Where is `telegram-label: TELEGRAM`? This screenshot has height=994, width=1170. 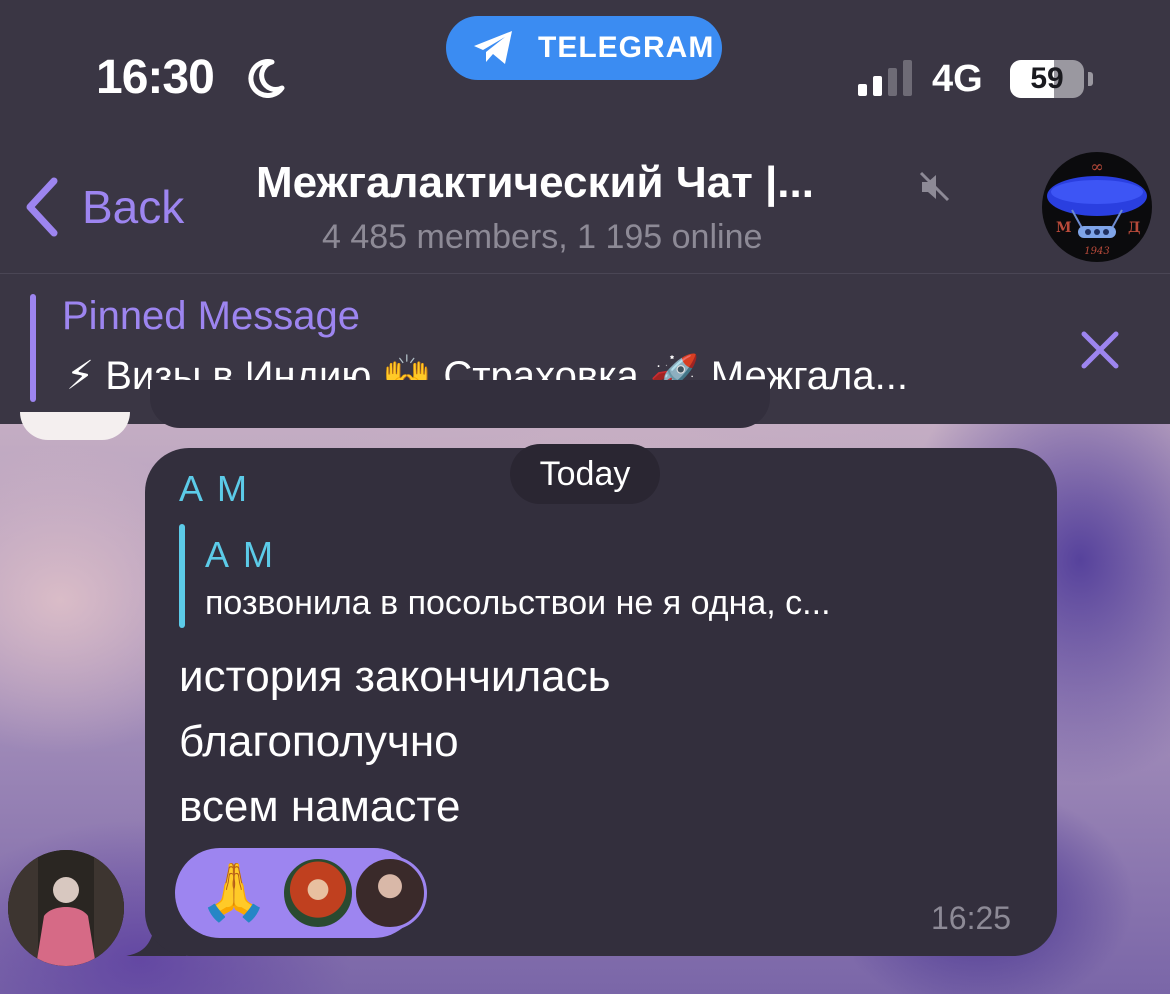
telegram-label: TELEGRAM is located at coordinates (626, 47).